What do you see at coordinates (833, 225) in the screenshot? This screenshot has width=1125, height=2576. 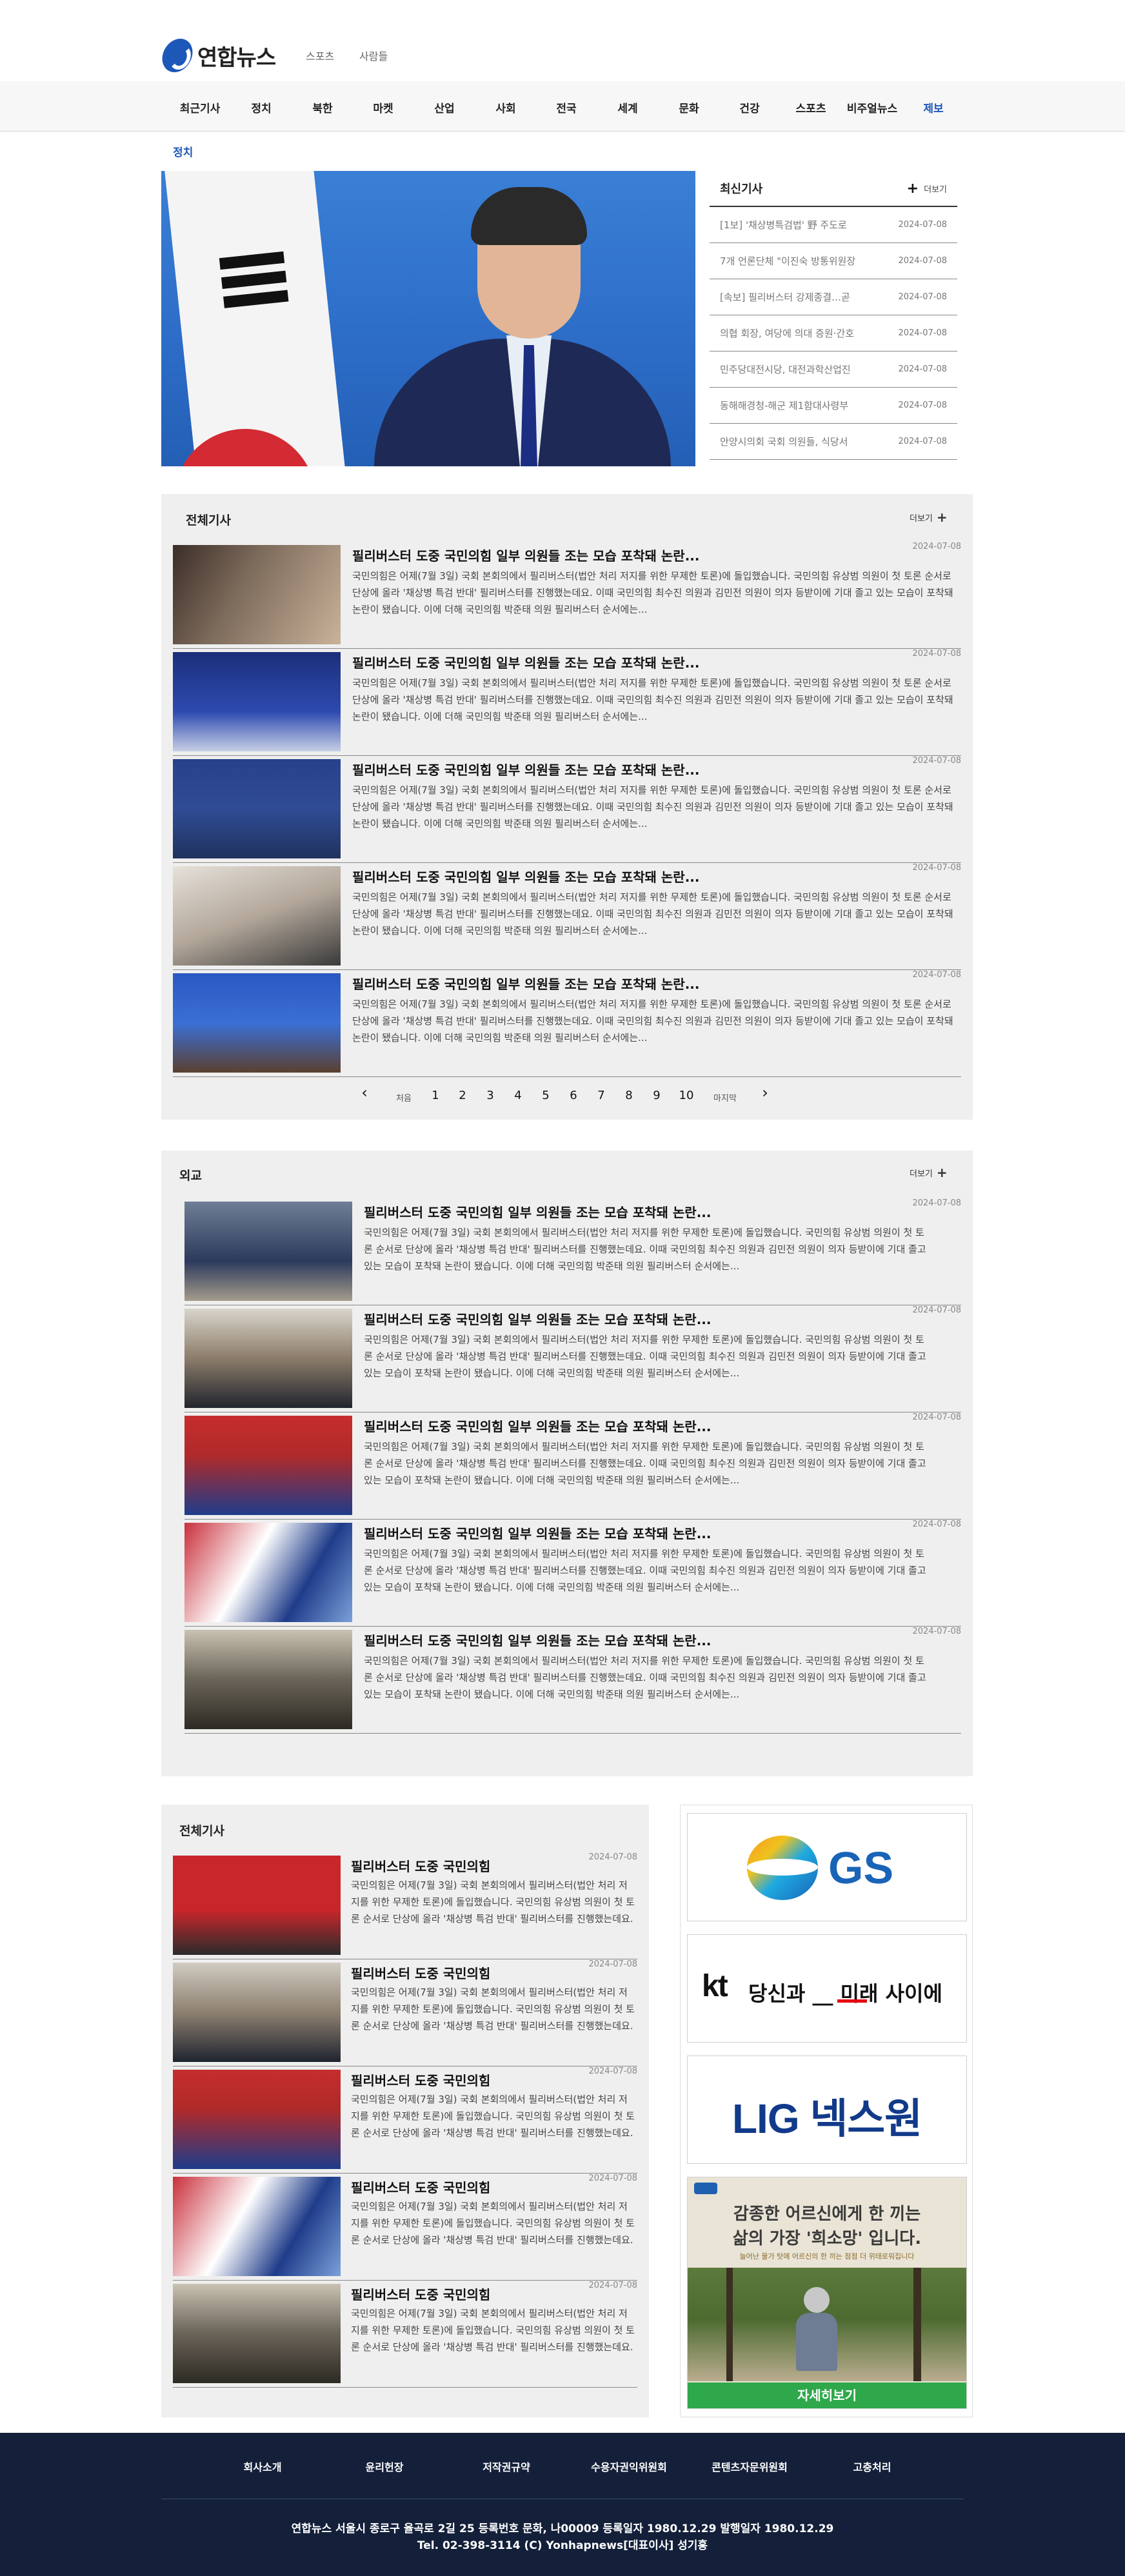 I see `latest-item: [1보] '채상병특검법' 野 주도로 2024-07-08` at bounding box center [833, 225].